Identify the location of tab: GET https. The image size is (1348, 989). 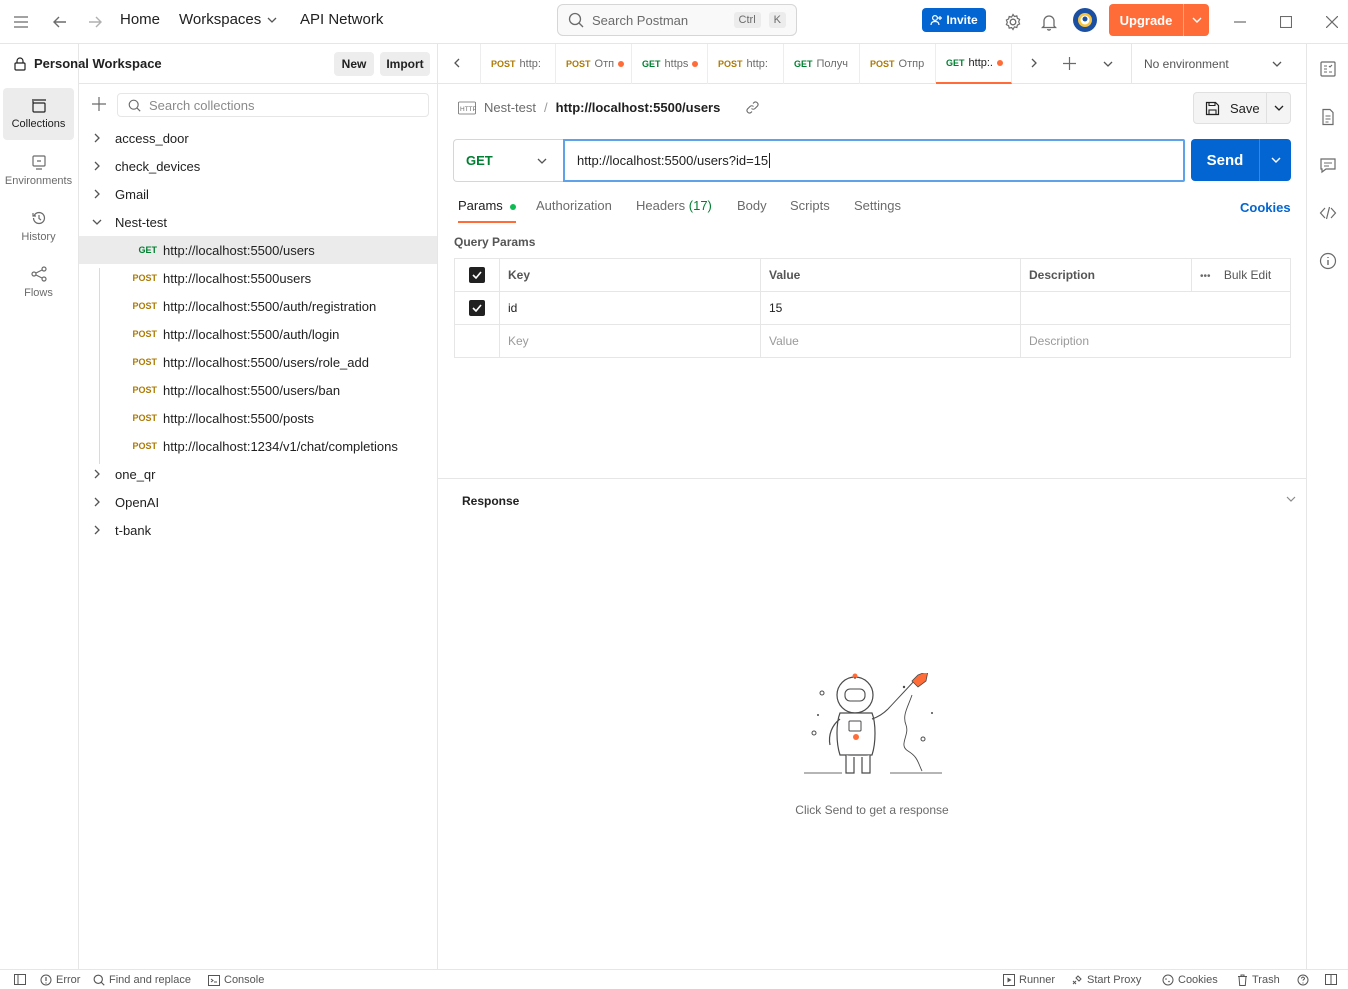
(670, 64).